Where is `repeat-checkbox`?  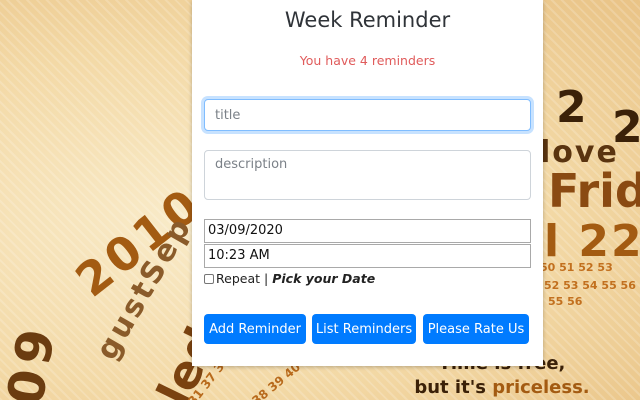 repeat-checkbox is located at coordinates (209, 278).